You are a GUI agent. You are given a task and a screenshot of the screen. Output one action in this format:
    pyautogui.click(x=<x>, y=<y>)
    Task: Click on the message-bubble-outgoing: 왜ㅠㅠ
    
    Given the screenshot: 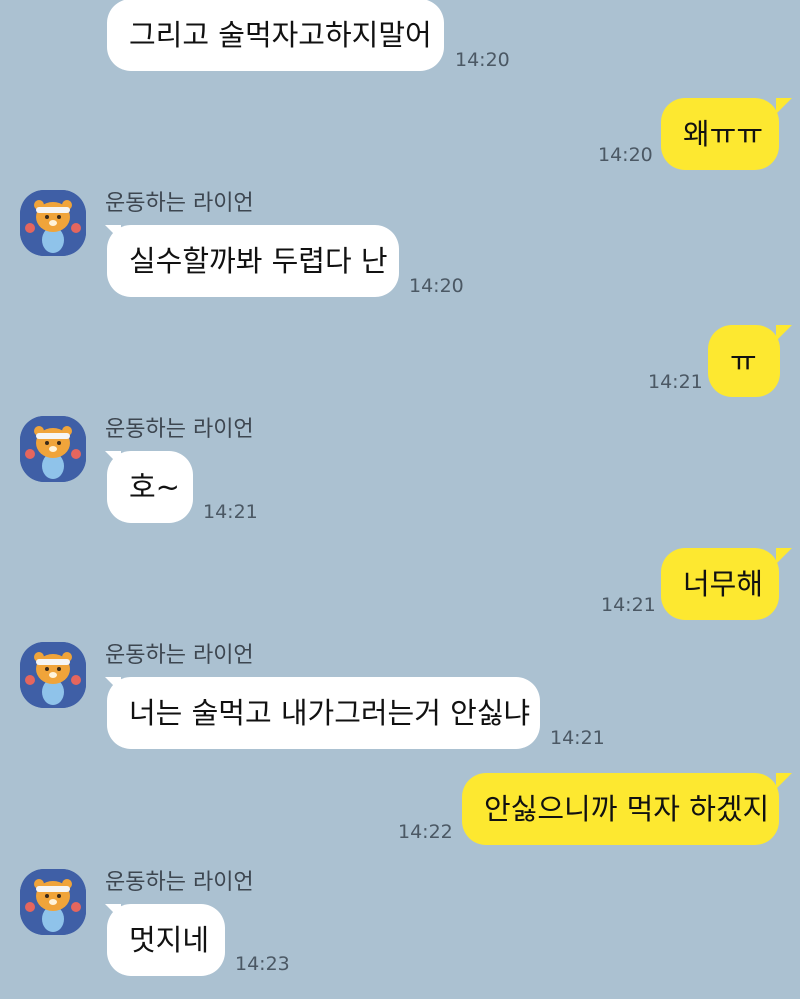 What is the action you would take?
    pyautogui.click(x=720, y=134)
    